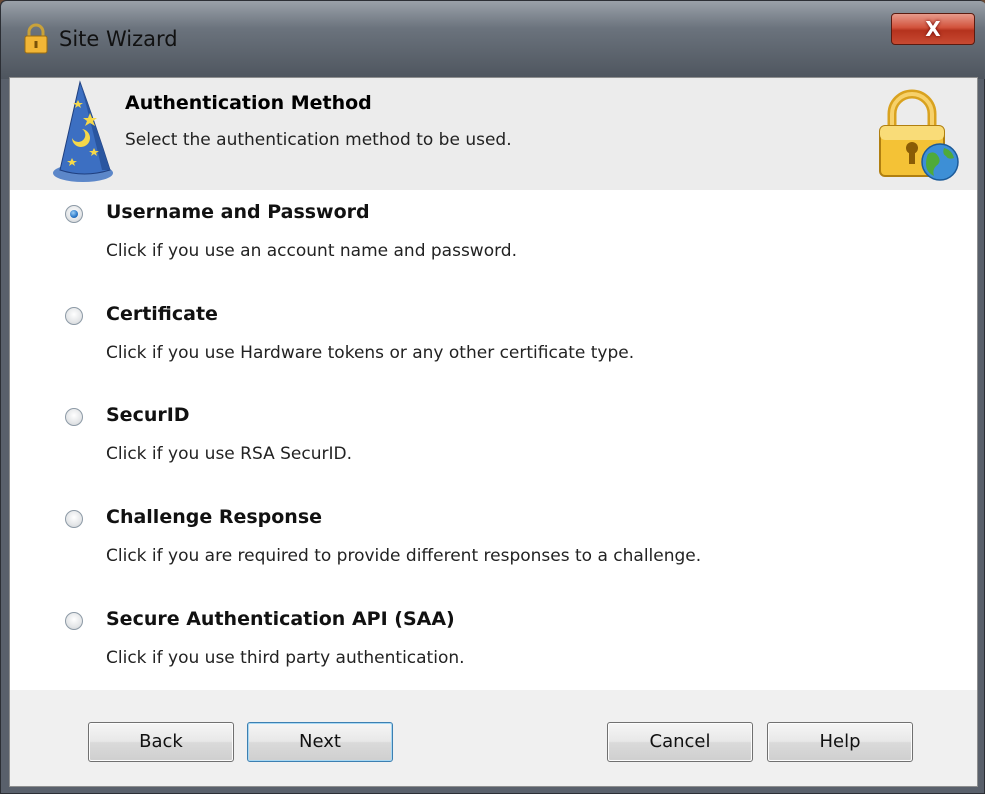  I want to click on window-title: Site Wizard, so click(118, 39).